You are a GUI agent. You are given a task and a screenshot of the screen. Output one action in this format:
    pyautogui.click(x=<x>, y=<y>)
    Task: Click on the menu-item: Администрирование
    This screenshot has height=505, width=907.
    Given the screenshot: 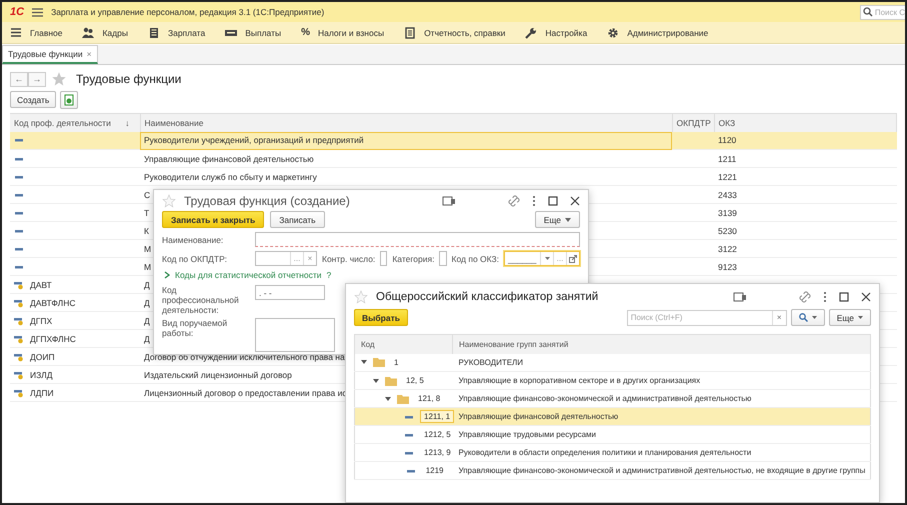 What is the action you would take?
    pyautogui.click(x=657, y=32)
    